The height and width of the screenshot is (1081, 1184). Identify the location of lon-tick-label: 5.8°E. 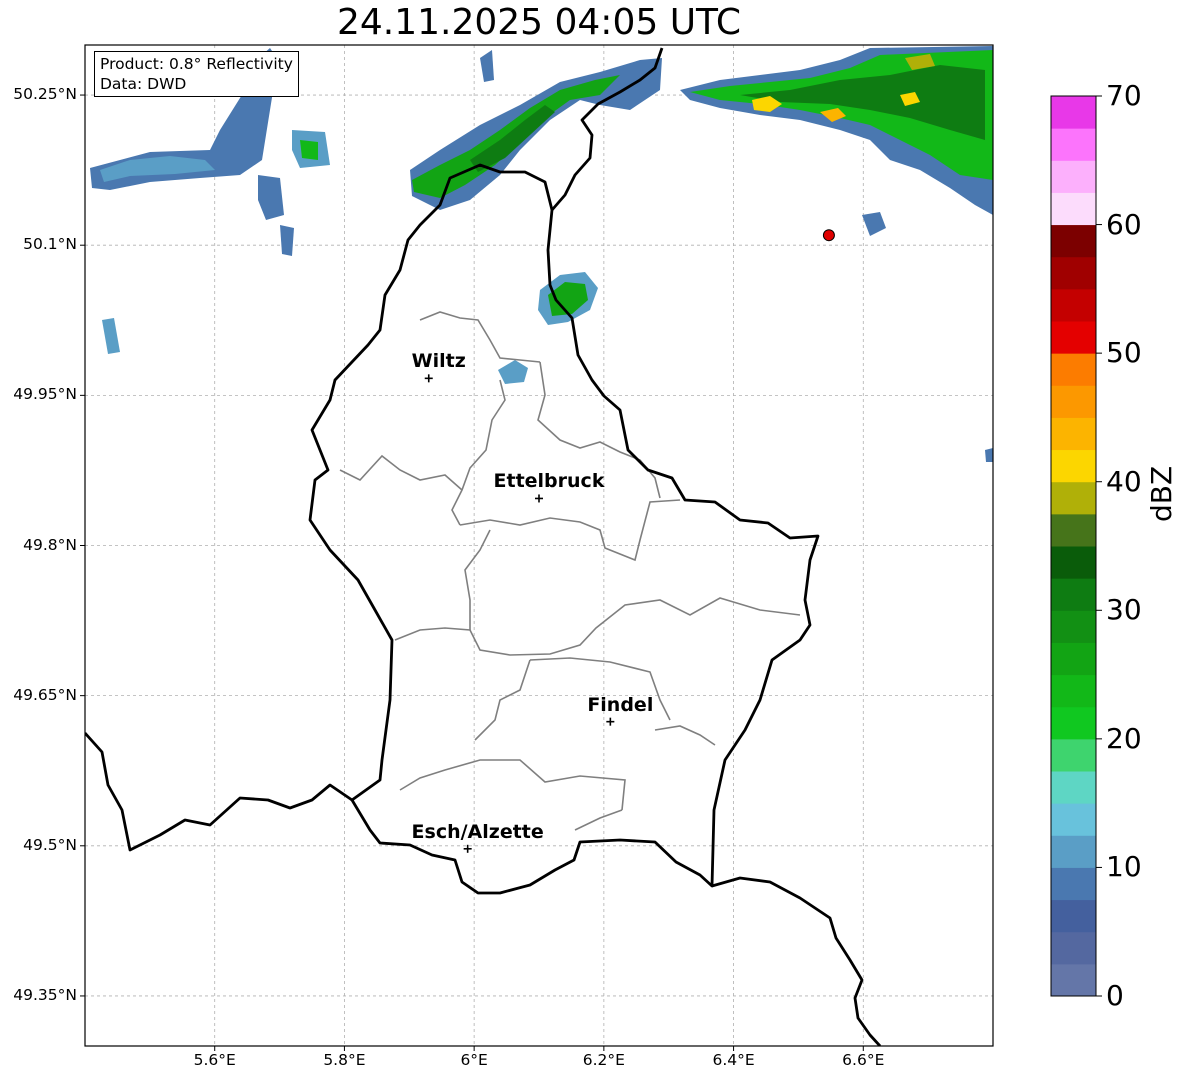
(344, 1060).